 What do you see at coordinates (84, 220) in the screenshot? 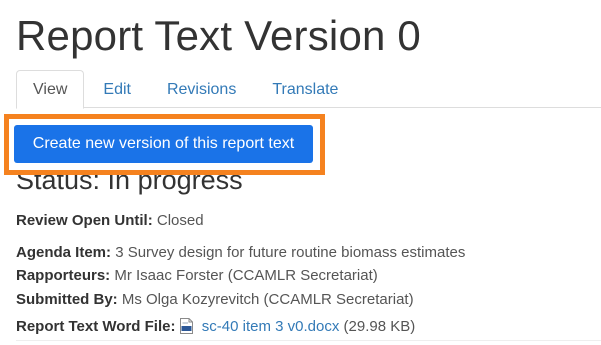
I see `review-open-until-label: Review Open Until:` at bounding box center [84, 220].